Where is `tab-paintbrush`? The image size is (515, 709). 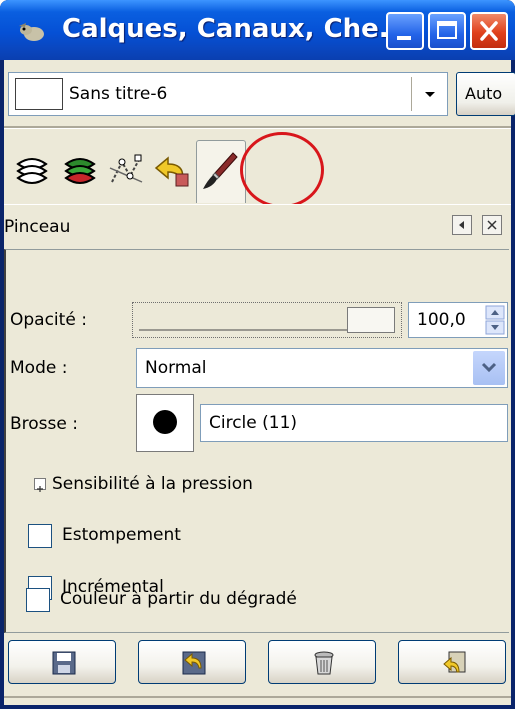
tab-paintbrush is located at coordinates (221, 171).